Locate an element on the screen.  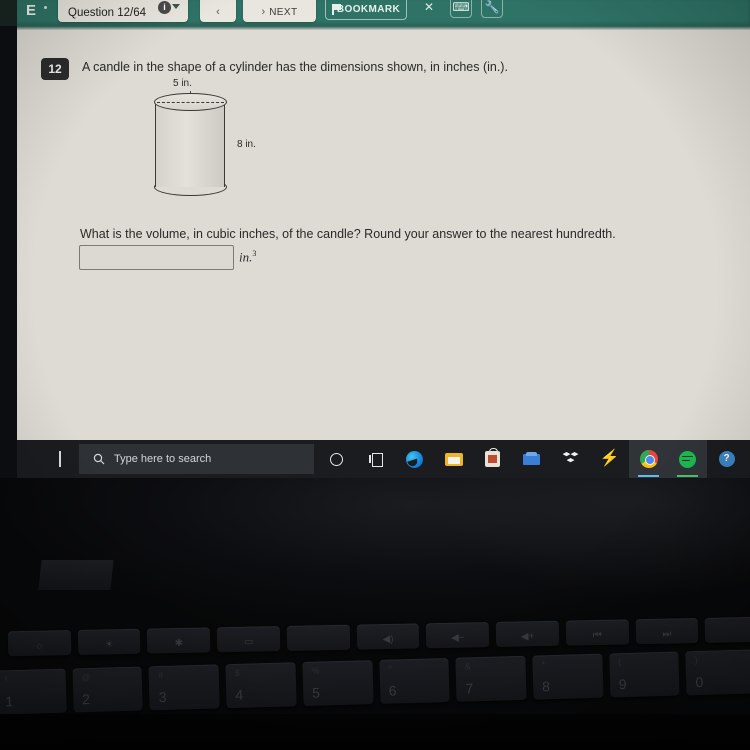
keyboard-key: $4 is located at coordinates (261, 685).